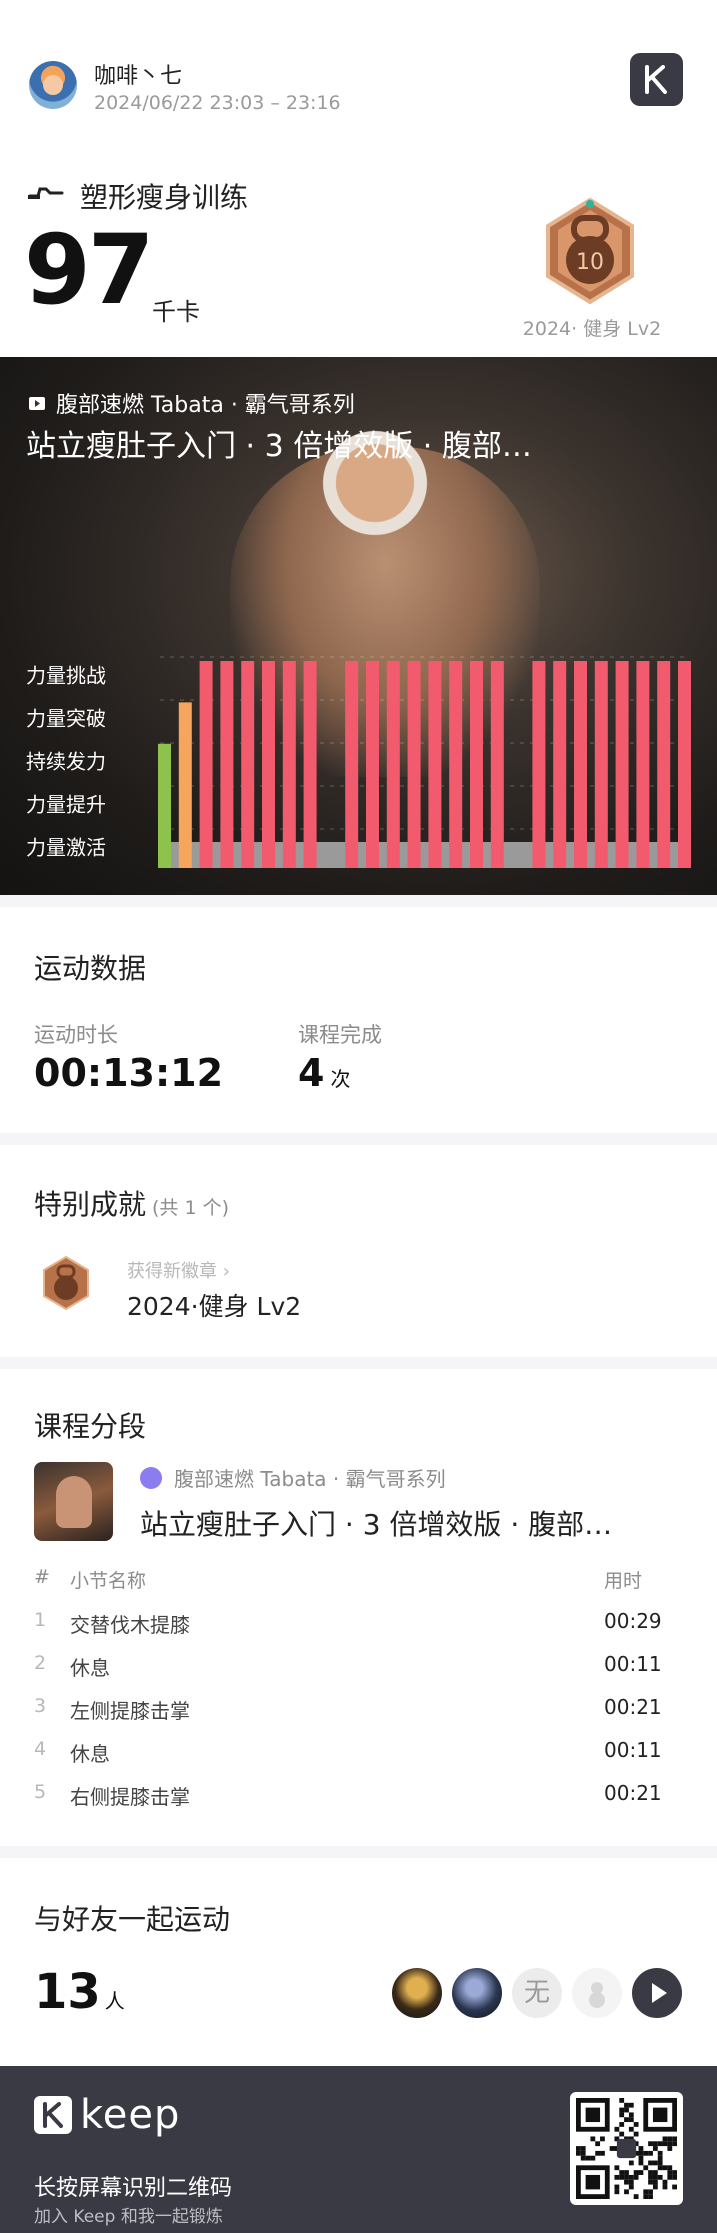 Image resolution: width=717 pixels, height=2233 pixels. I want to click on friend-avatar-none: 无, so click(537, 1993).